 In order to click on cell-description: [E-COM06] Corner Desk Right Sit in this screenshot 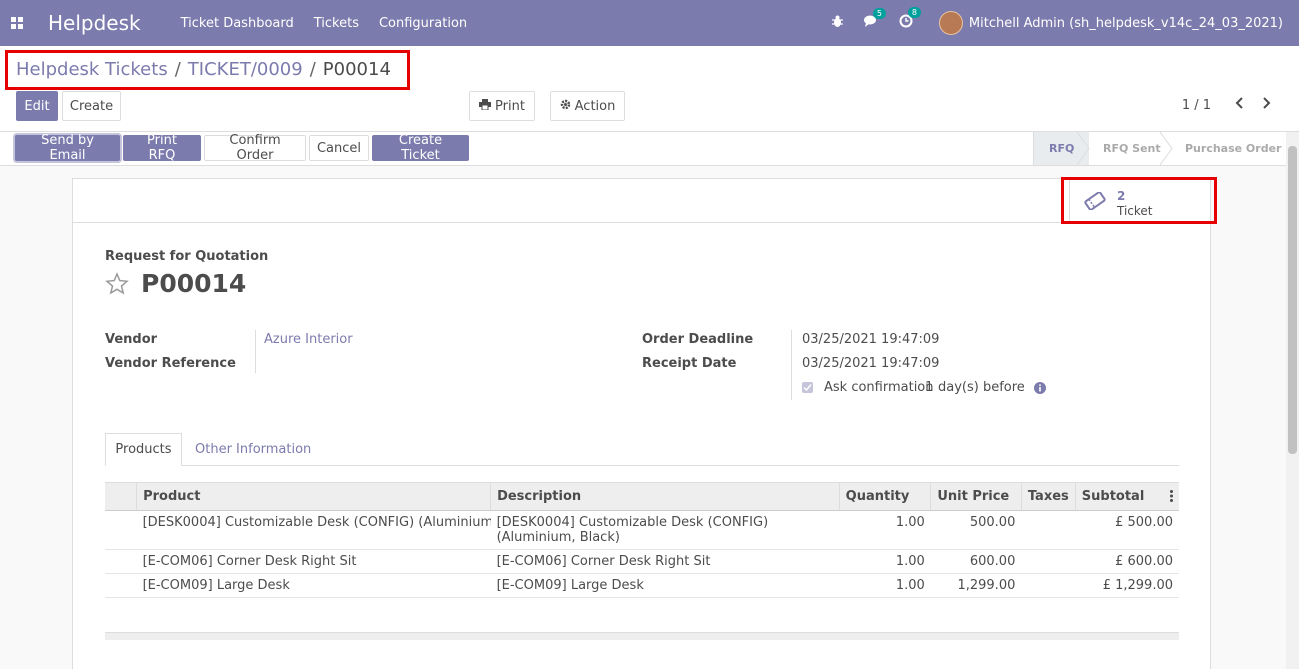, I will do `click(665, 561)`.